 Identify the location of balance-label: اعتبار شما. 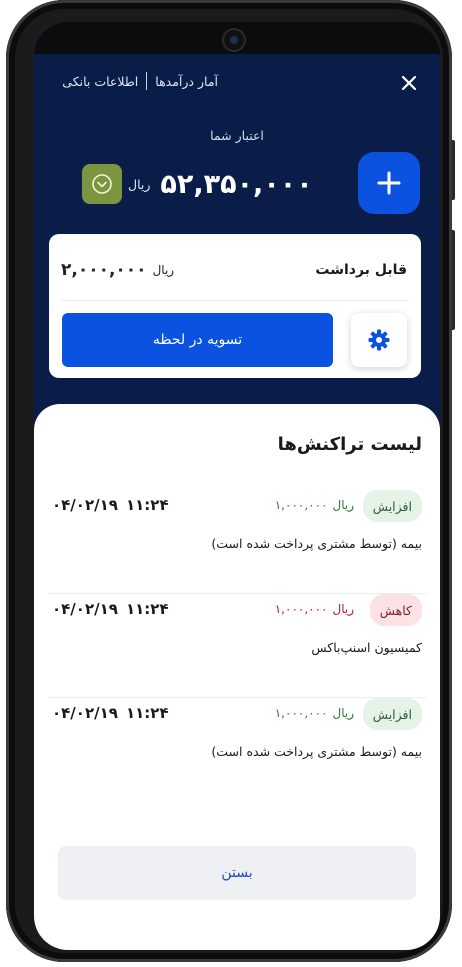
(237, 135).